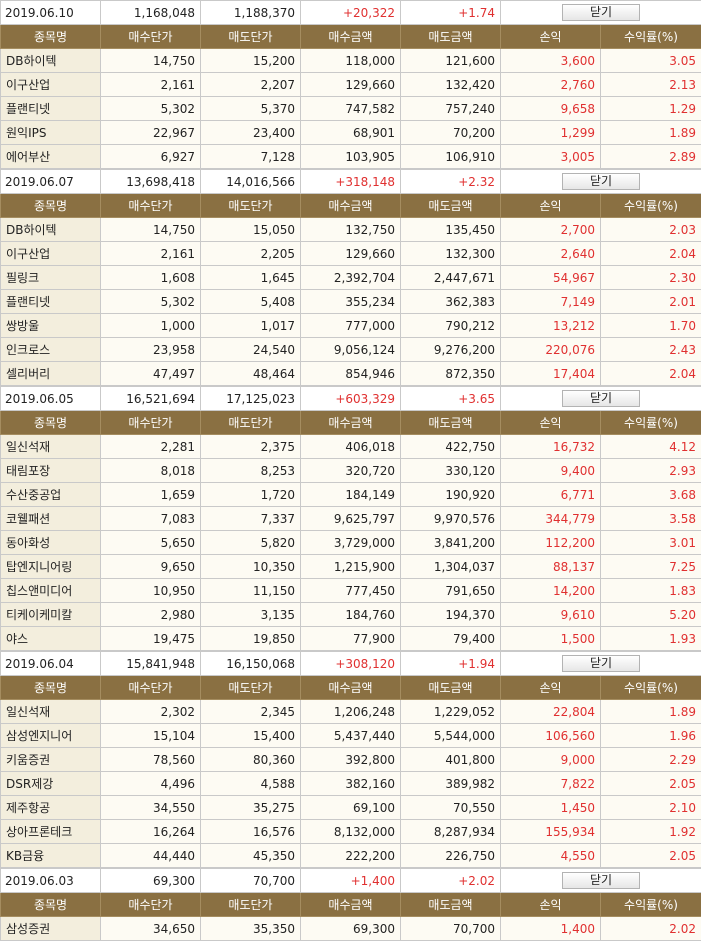 Image resolution: width=701 pixels, height=941 pixels. Describe the element at coordinates (451, 447) in the screenshot. I see `sell-amount: 422,750` at that location.